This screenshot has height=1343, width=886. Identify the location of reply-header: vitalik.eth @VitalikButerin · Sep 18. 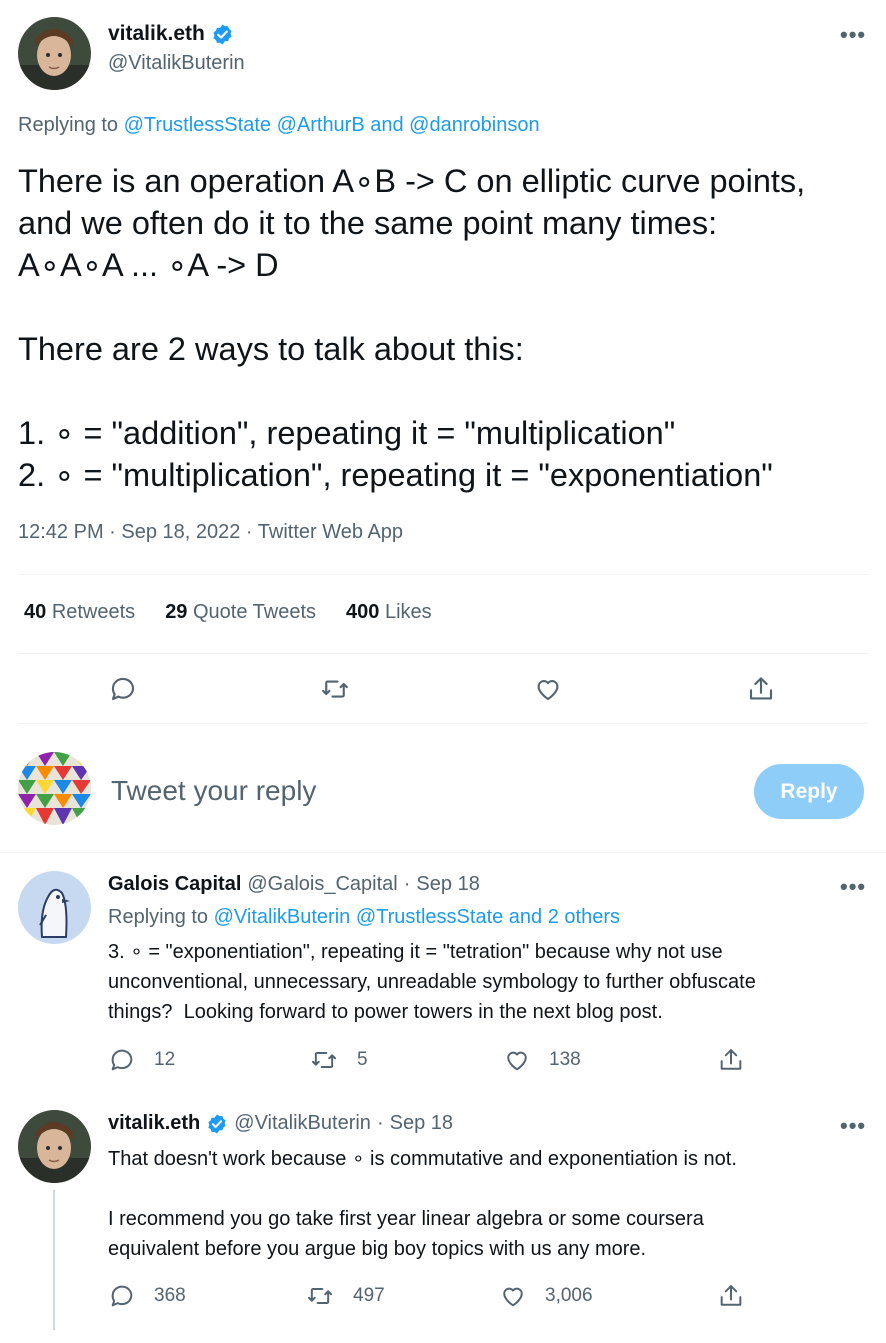
(280, 1123).